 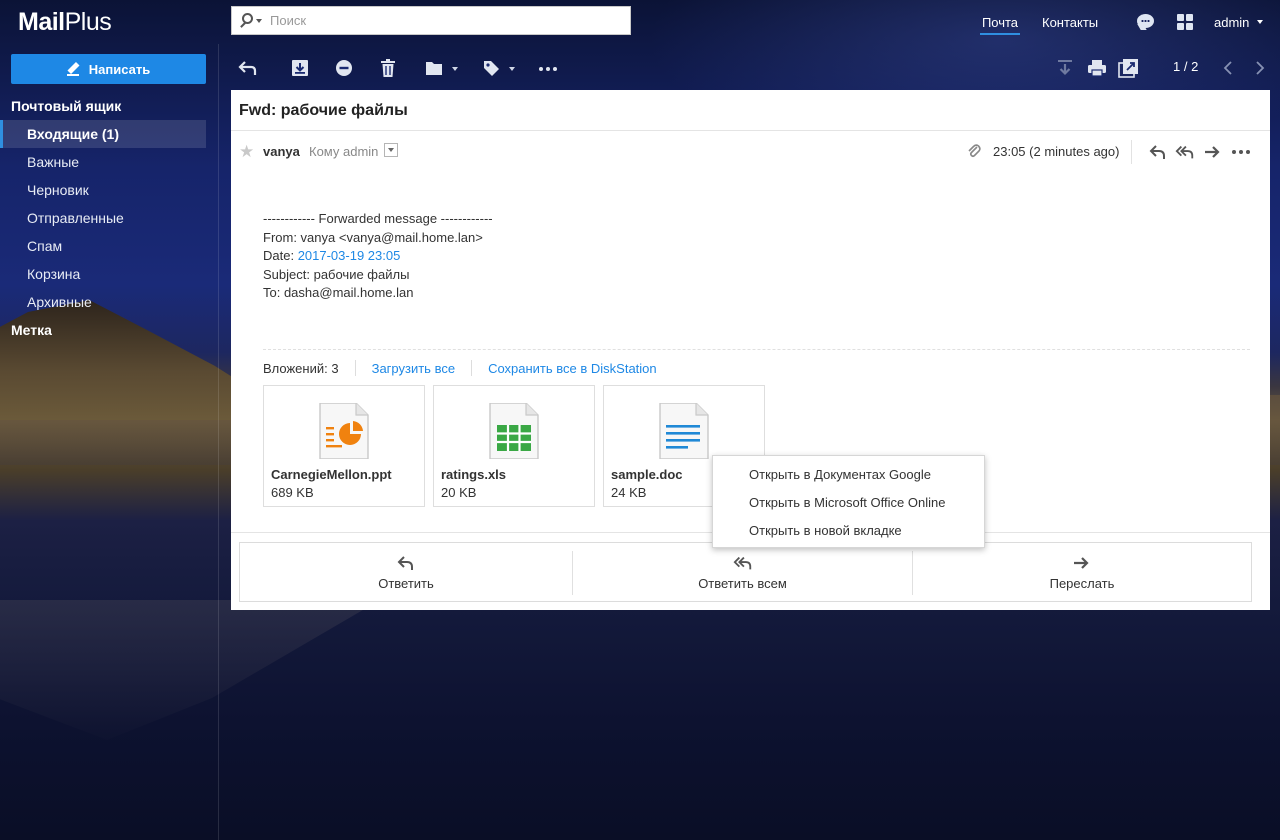 What do you see at coordinates (344, 68) in the screenshot?
I see `block-icon` at bounding box center [344, 68].